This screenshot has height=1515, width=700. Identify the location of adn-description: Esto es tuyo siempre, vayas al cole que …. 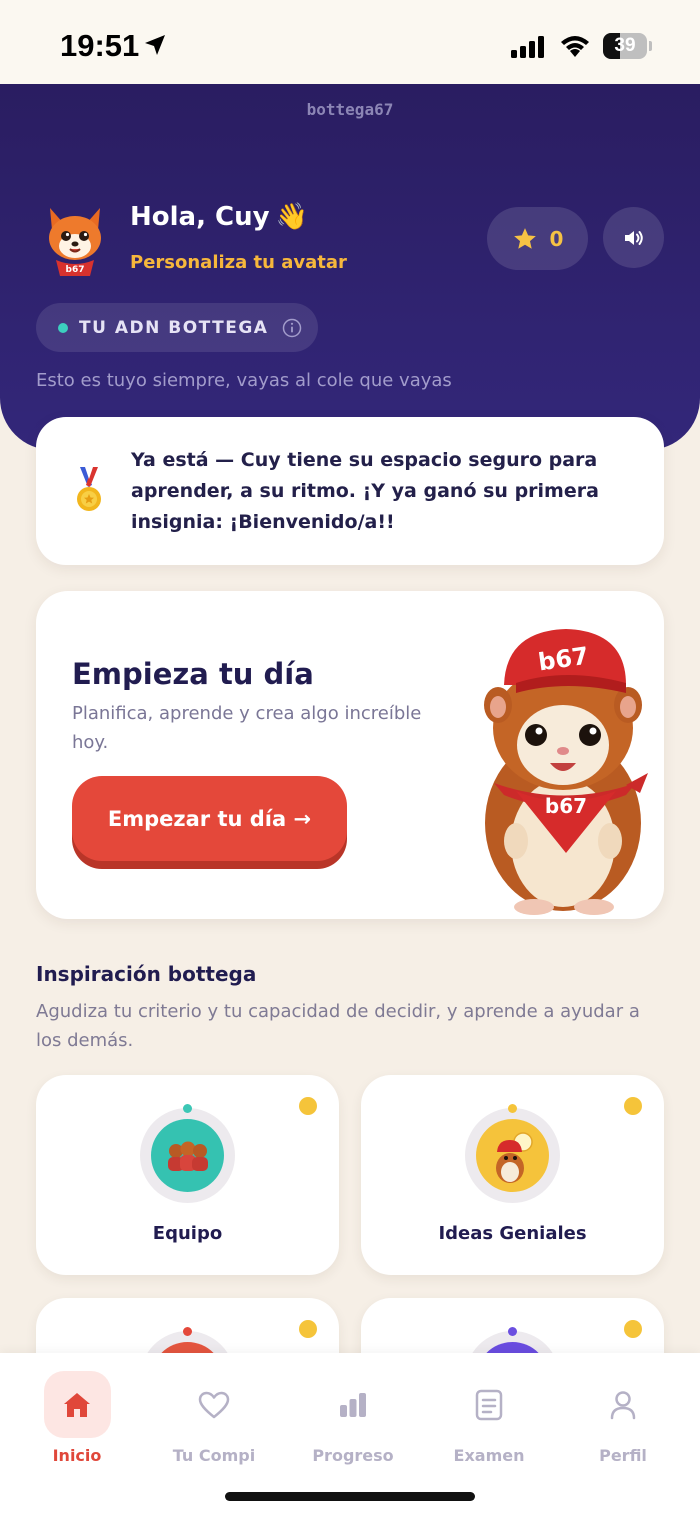
(244, 380).